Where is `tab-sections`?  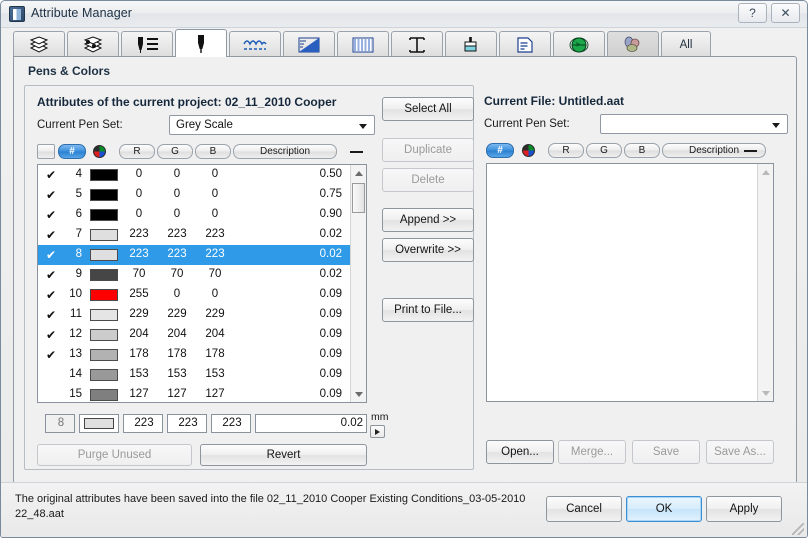 tab-sections is located at coordinates (417, 44).